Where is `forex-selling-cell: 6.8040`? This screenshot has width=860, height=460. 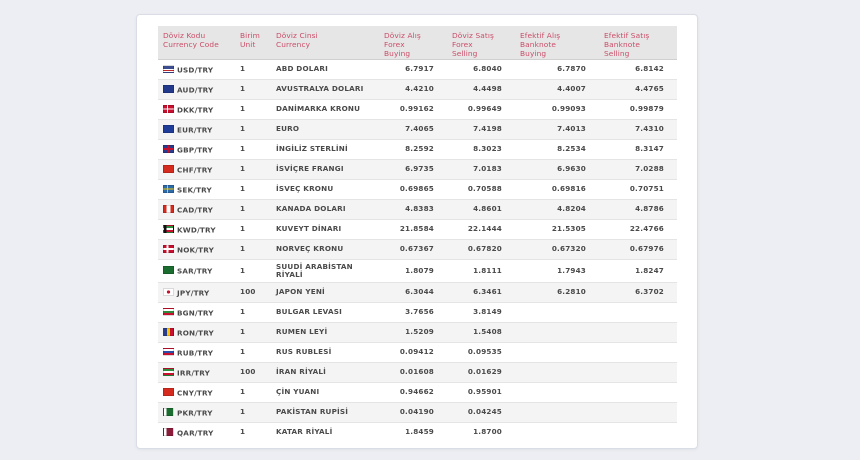 forex-selling-cell: 6.8040 is located at coordinates (481, 69).